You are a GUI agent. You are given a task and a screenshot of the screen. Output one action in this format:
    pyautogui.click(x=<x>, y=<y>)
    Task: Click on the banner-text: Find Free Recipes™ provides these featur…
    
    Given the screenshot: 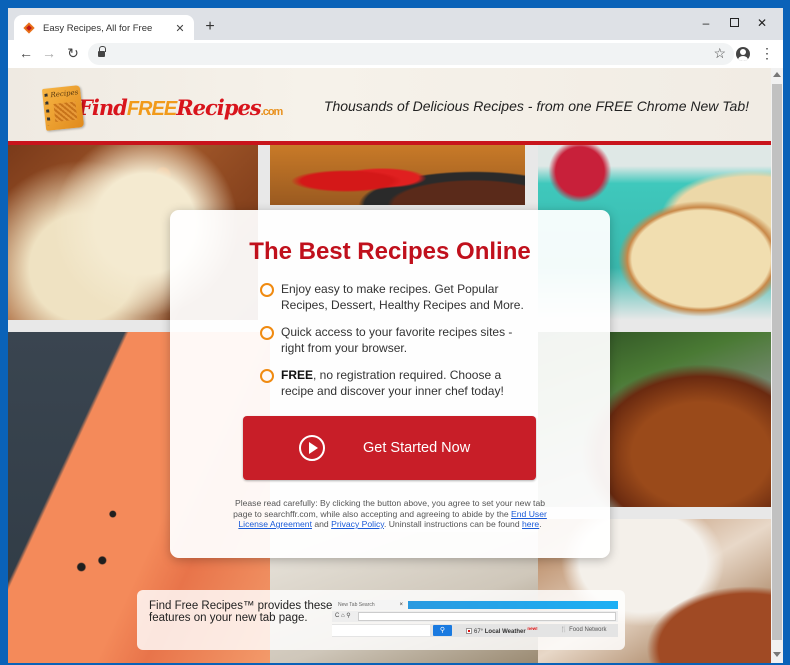 What is the action you would take?
    pyautogui.click(x=241, y=612)
    